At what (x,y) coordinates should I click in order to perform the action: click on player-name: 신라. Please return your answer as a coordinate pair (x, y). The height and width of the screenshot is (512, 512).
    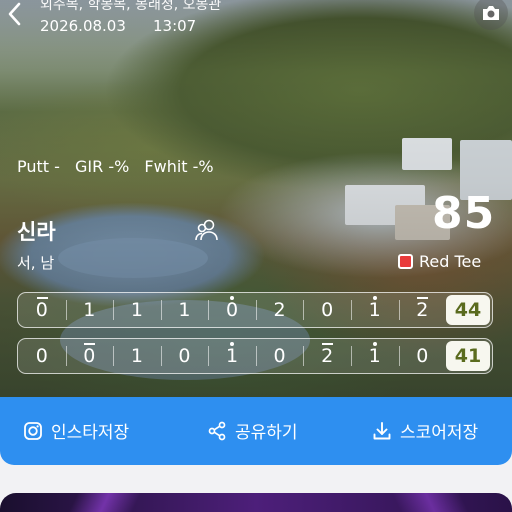
    Looking at the image, I should click on (36, 232).